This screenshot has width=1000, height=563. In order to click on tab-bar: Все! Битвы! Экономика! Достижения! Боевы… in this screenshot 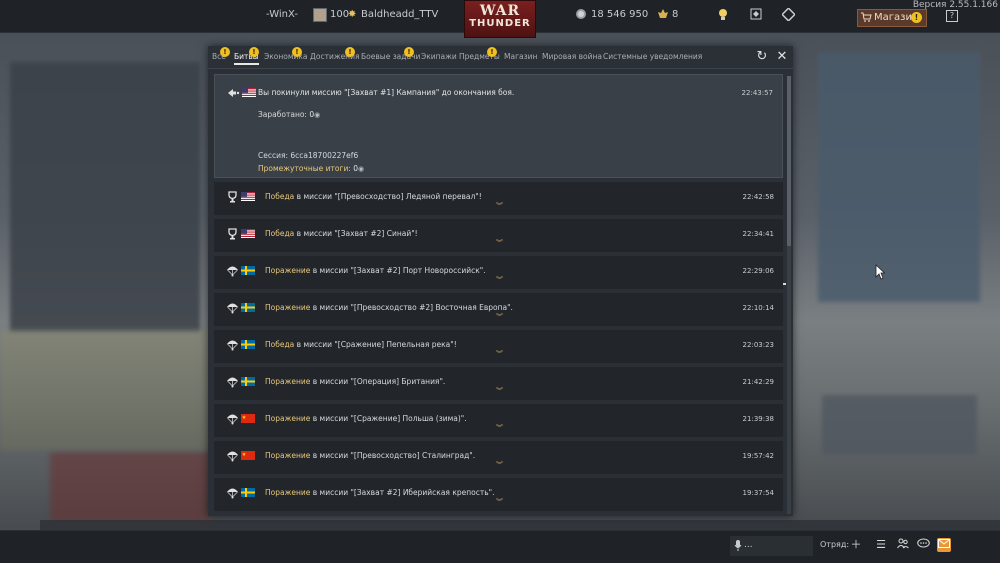, I will do `click(500, 57)`.